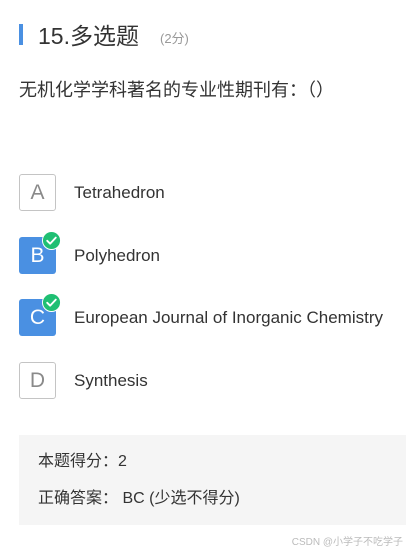 The image size is (406, 555). Describe the element at coordinates (21, 34) in the screenshot. I see `accent-bar` at that location.